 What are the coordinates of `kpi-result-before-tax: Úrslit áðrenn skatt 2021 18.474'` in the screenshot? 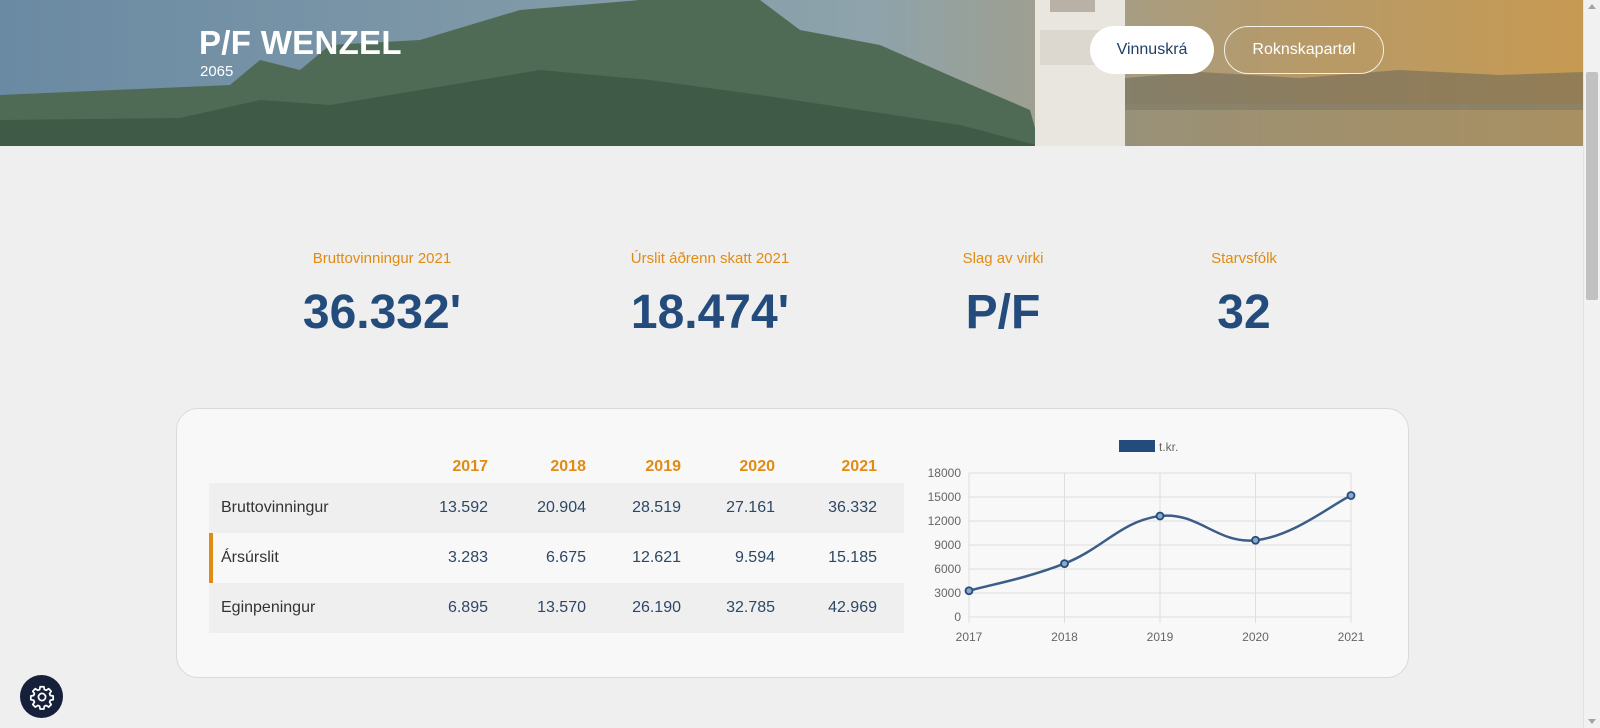 It's located at (710, 295).